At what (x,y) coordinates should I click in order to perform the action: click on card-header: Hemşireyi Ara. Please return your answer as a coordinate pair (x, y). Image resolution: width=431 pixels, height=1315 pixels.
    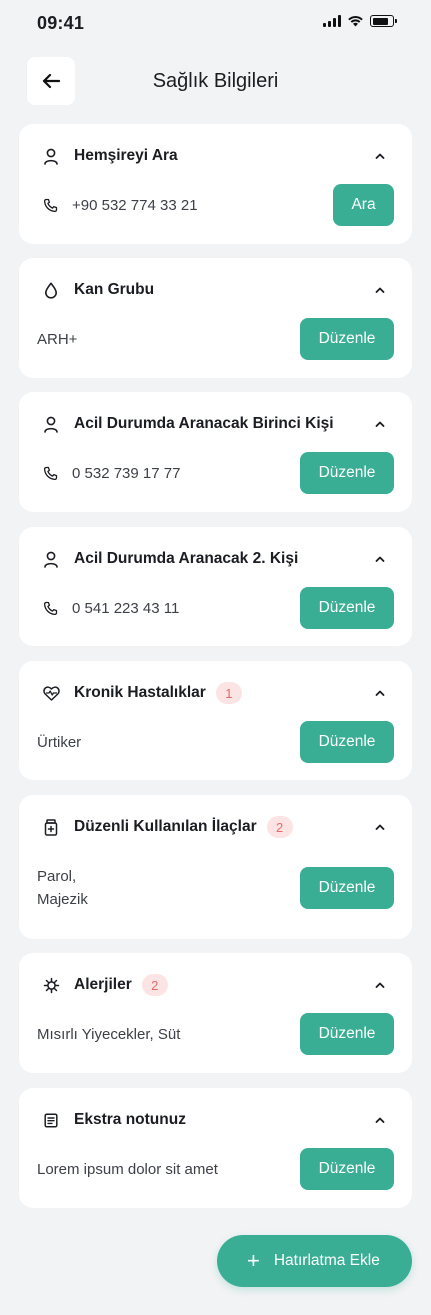
    Looking at the image, I should click on (215, 156).